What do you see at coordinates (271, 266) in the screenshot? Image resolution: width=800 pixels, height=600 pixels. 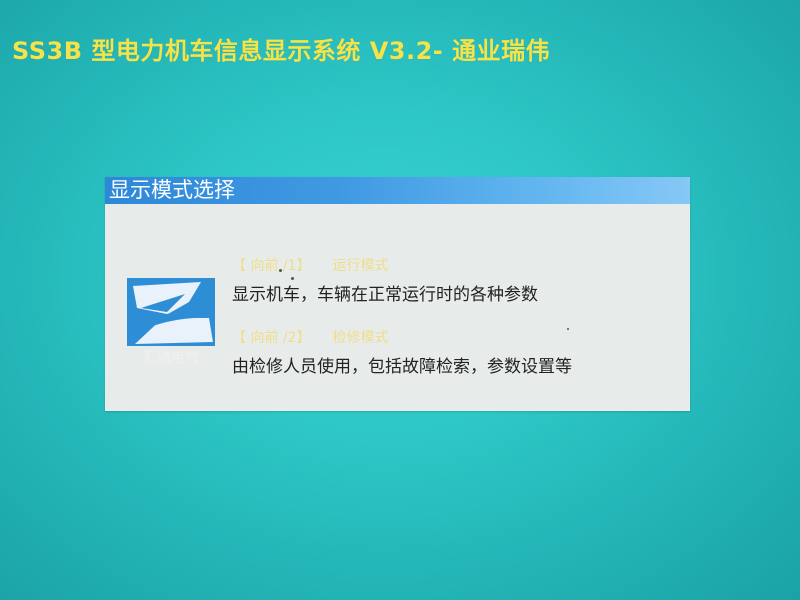 I see `mode-hotkey: 【 向前 /1】` at bounding box center [271, 266].